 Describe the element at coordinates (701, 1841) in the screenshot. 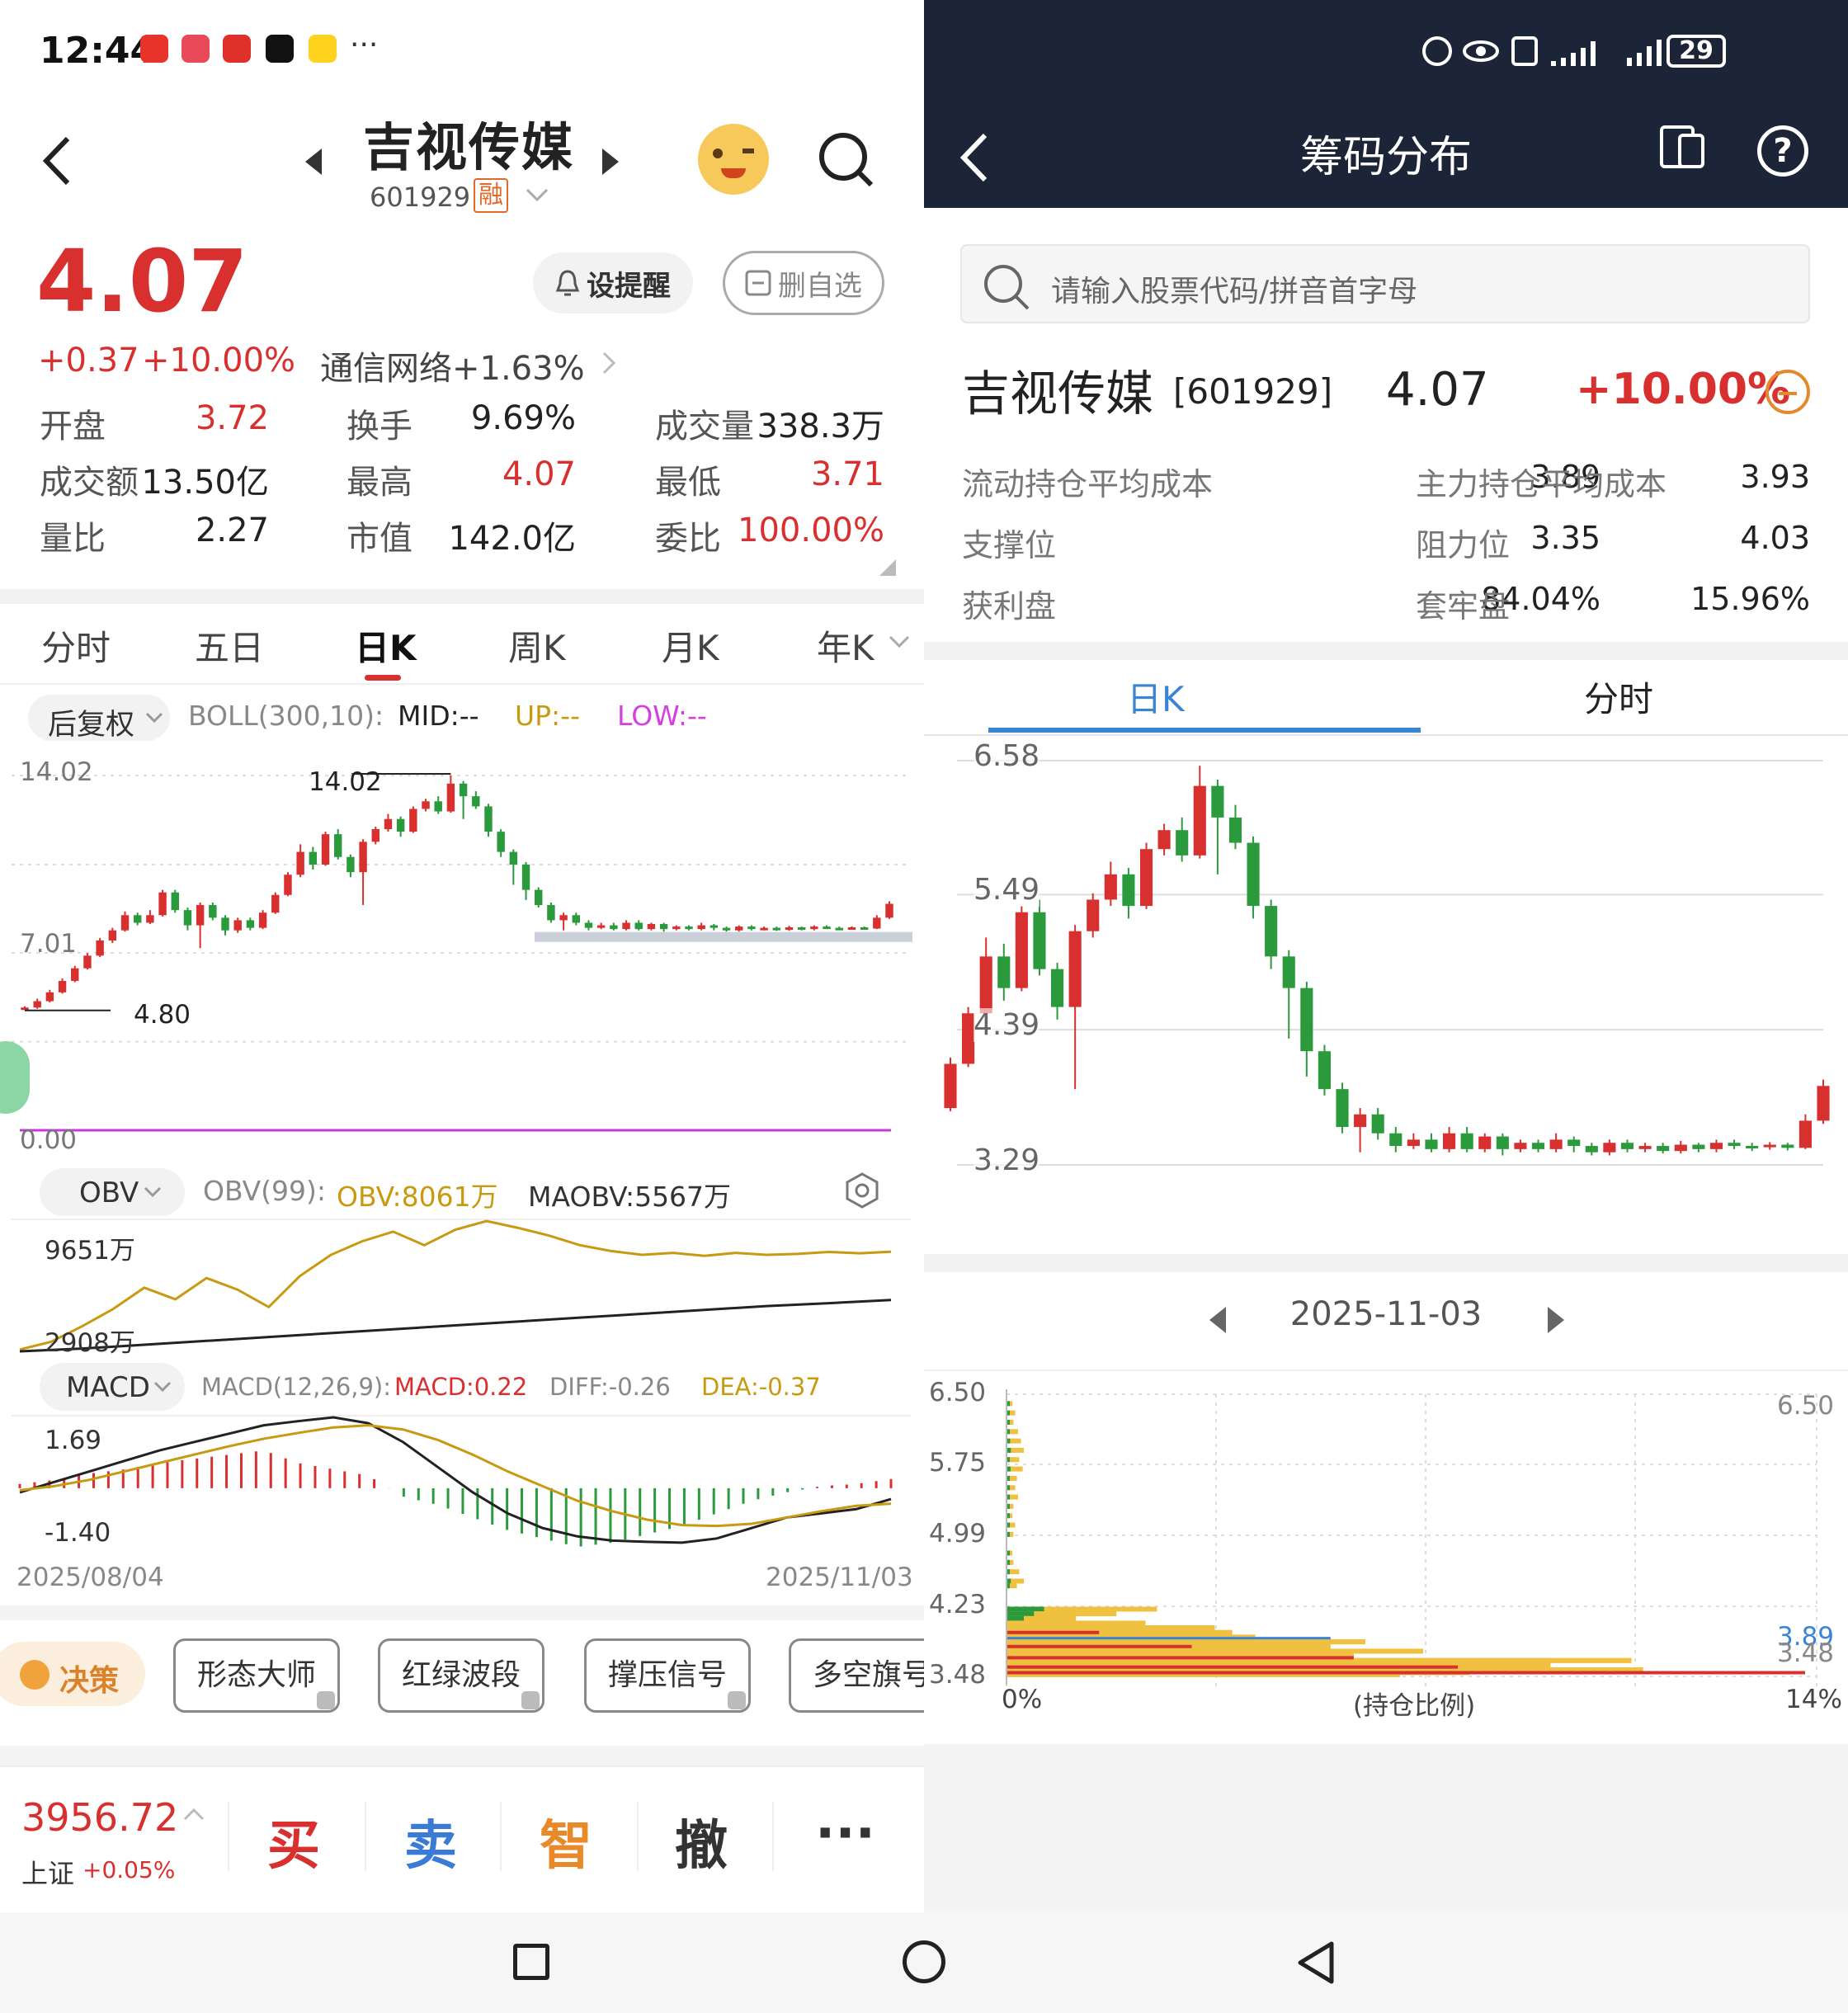

I see `trade-3: 撤` at that location.